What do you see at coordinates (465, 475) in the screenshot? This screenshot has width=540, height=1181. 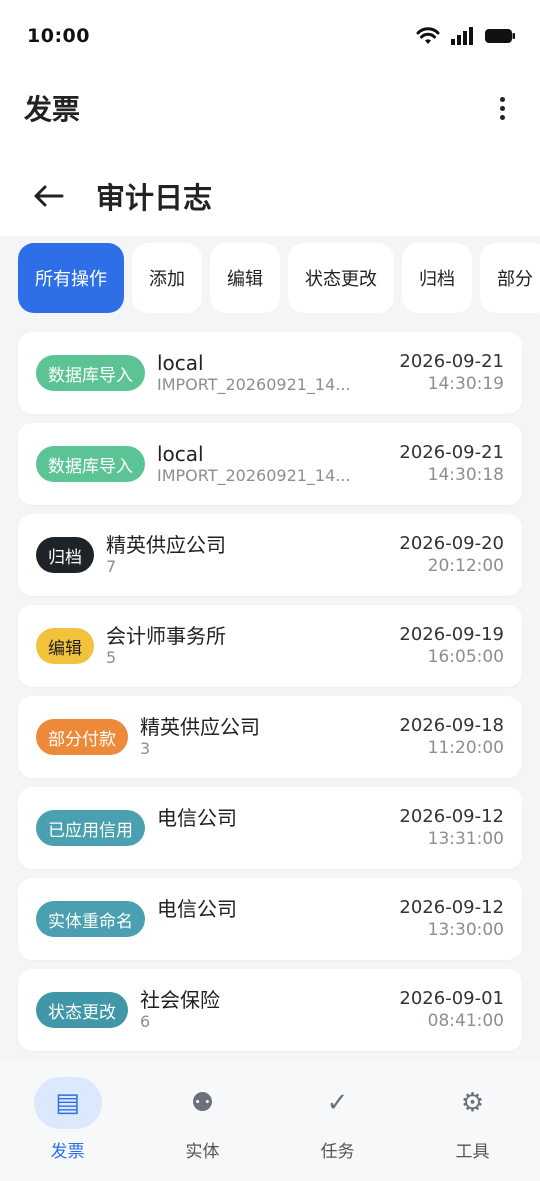 I see `log-time: 14:30:18` at bounding box center [465, 475].